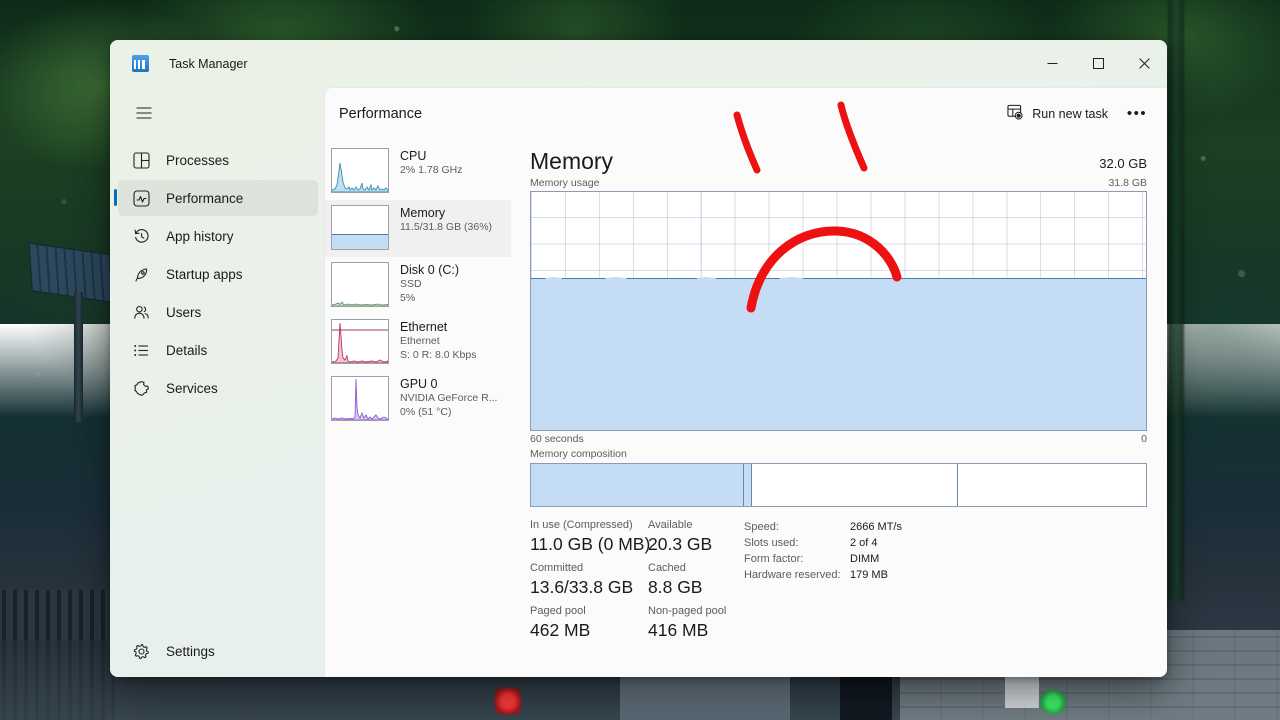  What do you see at coordinates (360, 341) in the screenshot?
I see `ethernet-thumbnail-graph` at bounding box center [360, 341].